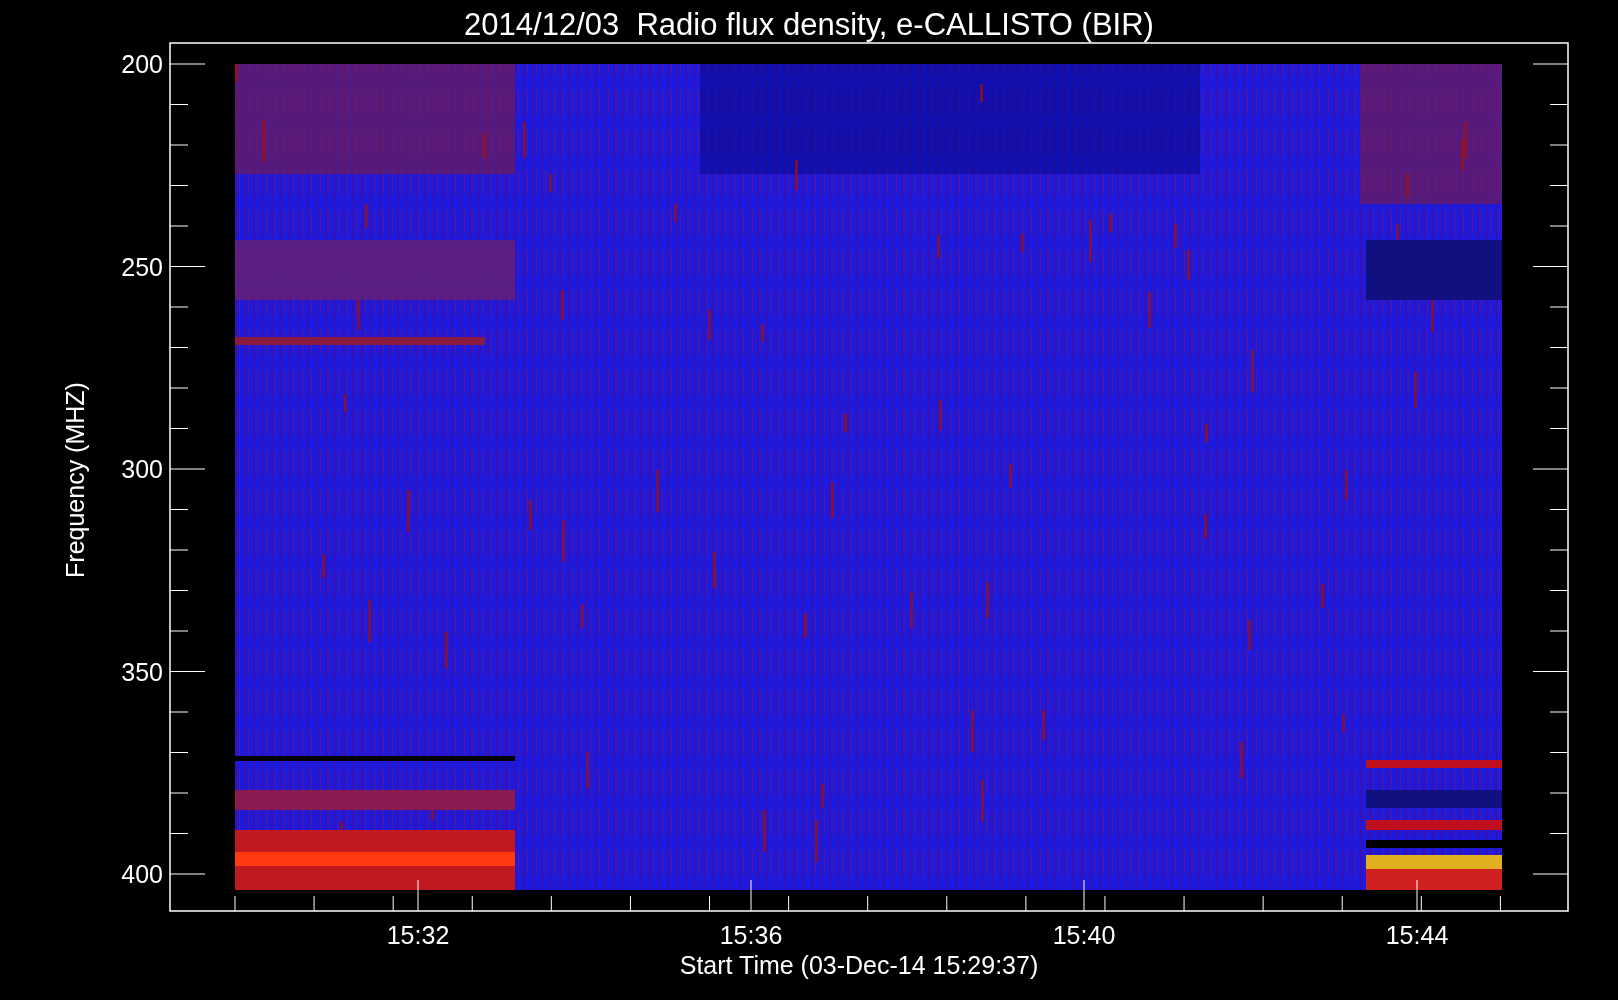 This screenshot has height=1000, width=1618. I want to click on y-tick-label: 200, so click(142, 64).